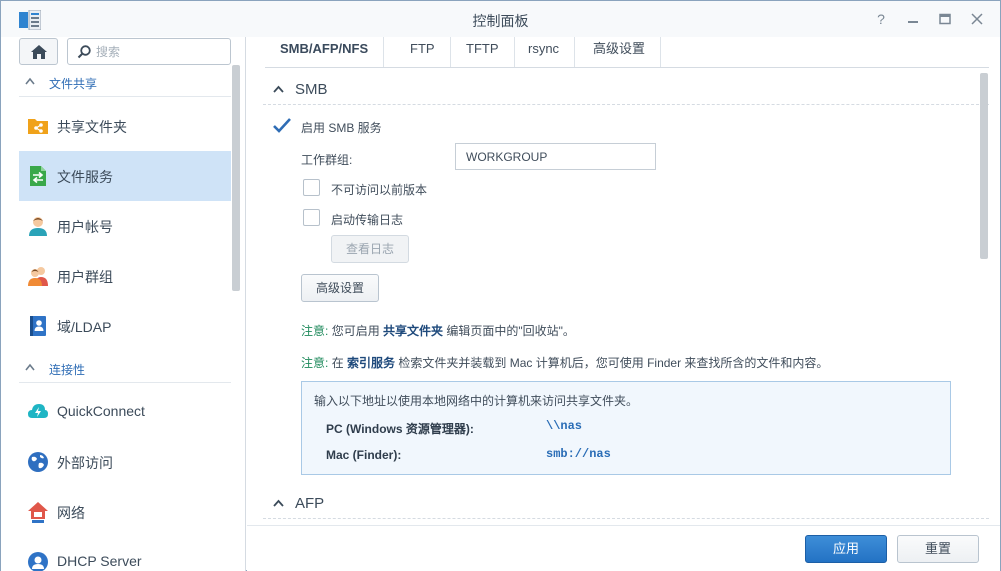 The height and width of the screenshot is (571, 1001). I want to click on sidebar-item-external-access: 外部访问, so click(125, 462).